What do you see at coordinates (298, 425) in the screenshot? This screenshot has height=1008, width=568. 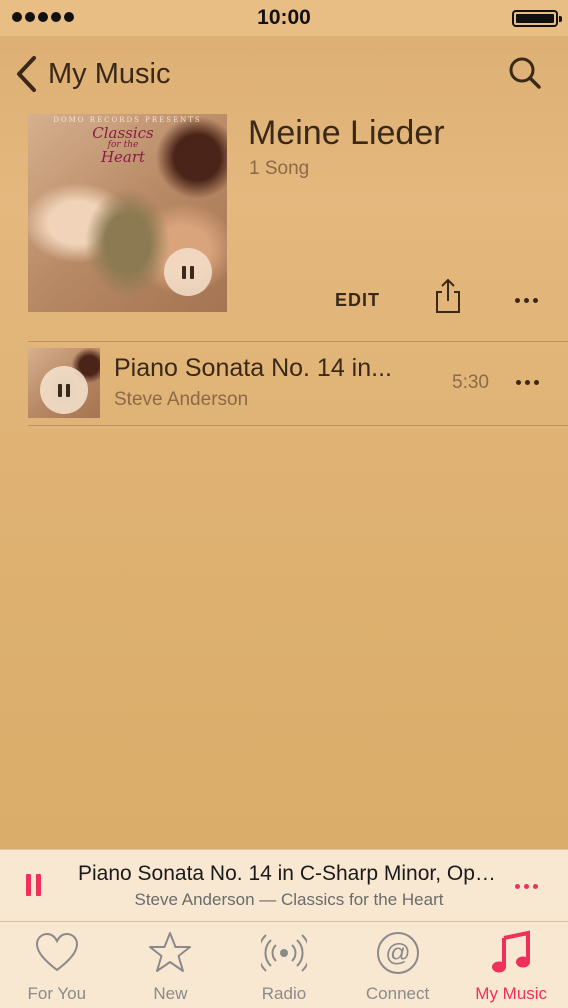 I see `divider` at bounding box center [298, 425].